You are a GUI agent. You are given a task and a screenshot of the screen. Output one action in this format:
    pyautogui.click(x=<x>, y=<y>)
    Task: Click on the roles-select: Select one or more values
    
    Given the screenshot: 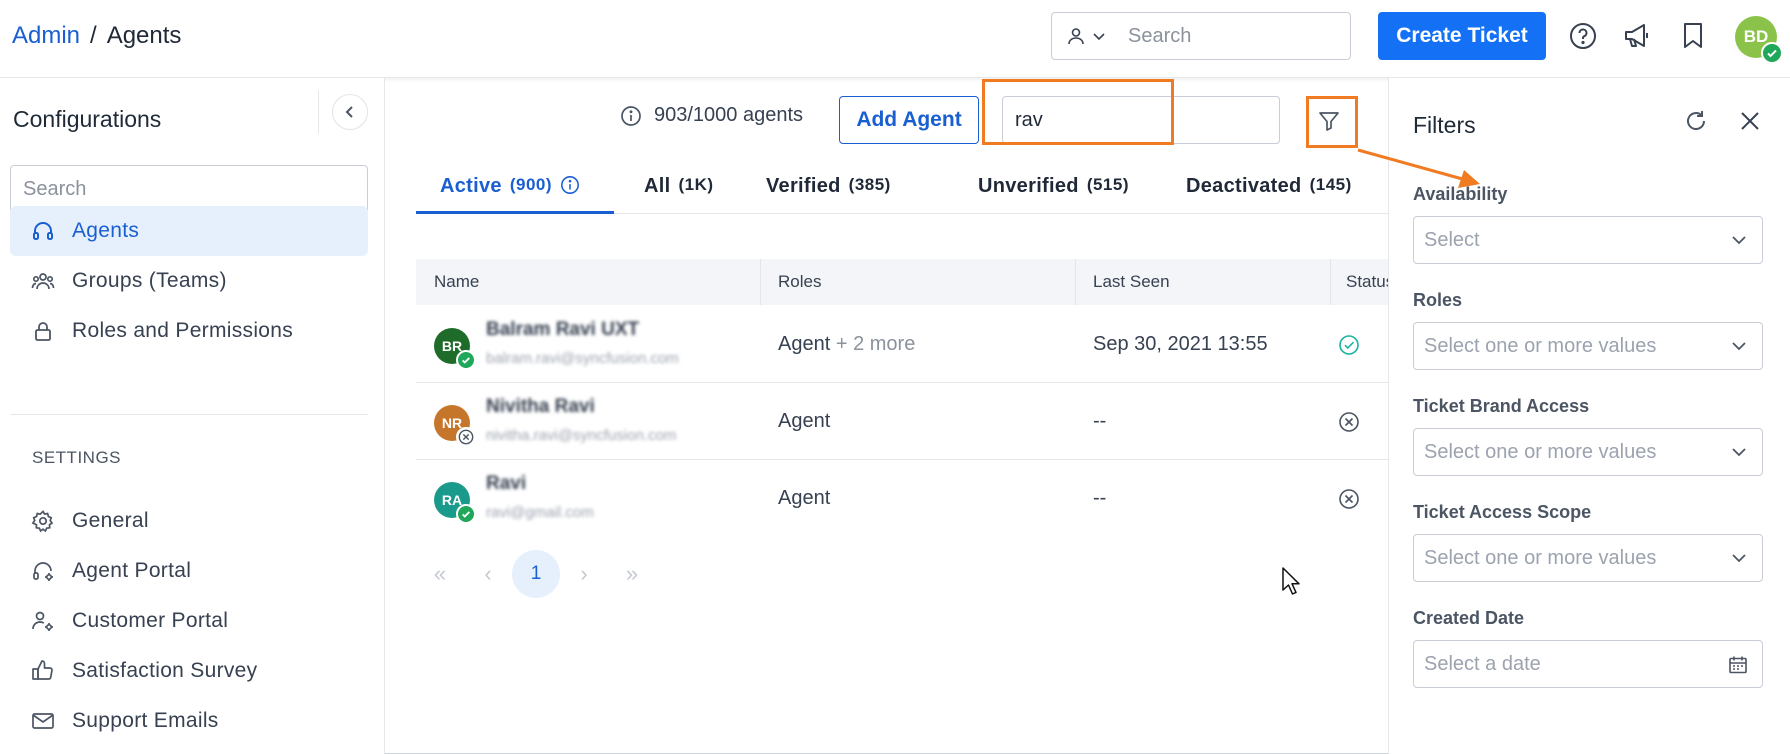 What is the action you would take?
    pyautogui.click(x=1588, y=346)
    